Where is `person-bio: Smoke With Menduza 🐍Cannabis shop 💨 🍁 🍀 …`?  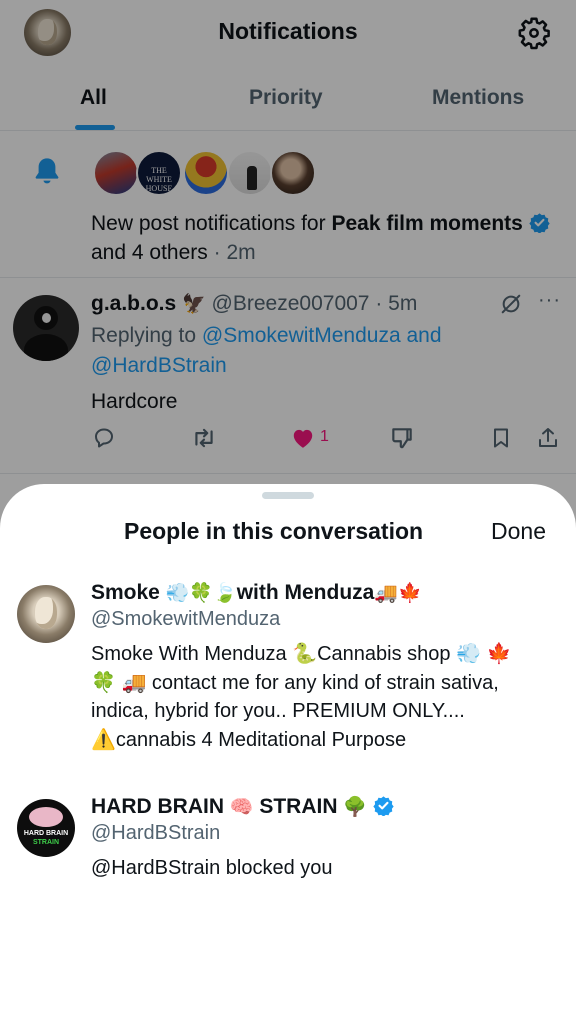
person-bio: Smoke With Menduza 🐍Cannabis shop 💨 🍁 🍀 … is located at coordinates (301, 697).